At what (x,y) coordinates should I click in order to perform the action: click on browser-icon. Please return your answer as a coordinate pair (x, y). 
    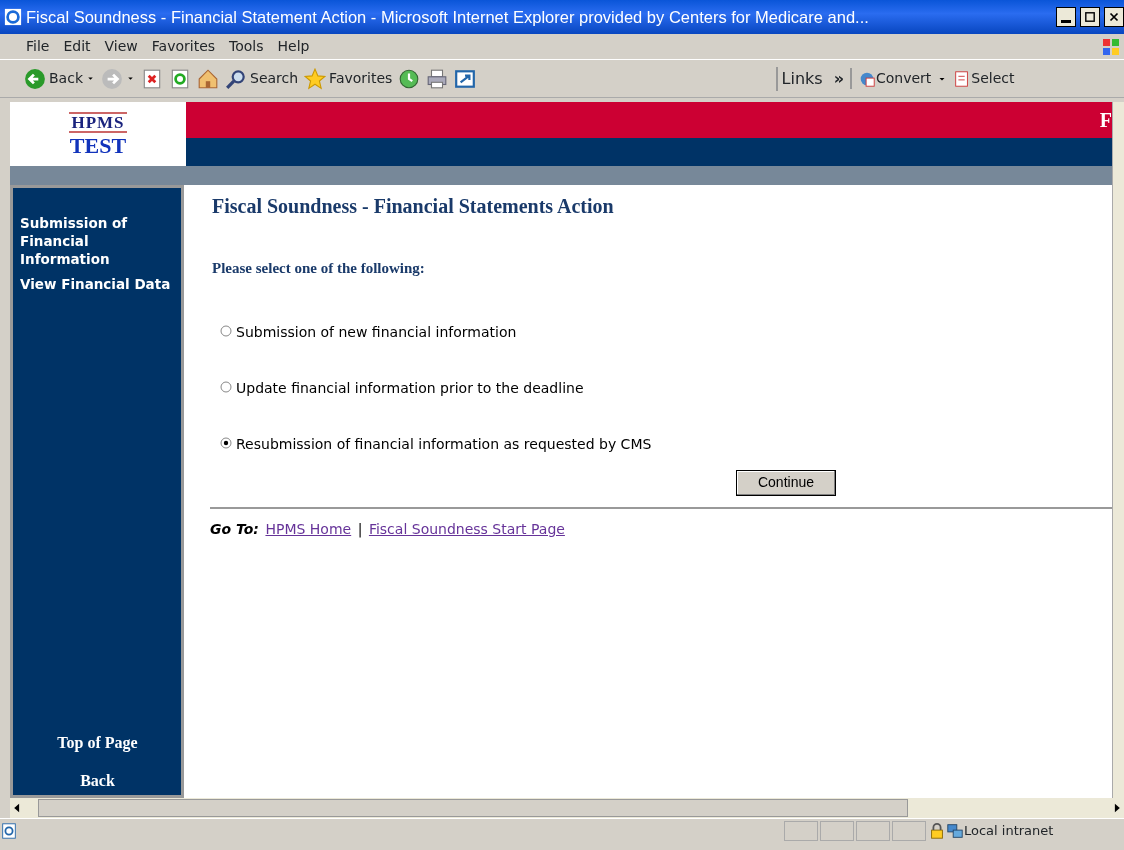
    Looking at the image, I should click on (13, 17).